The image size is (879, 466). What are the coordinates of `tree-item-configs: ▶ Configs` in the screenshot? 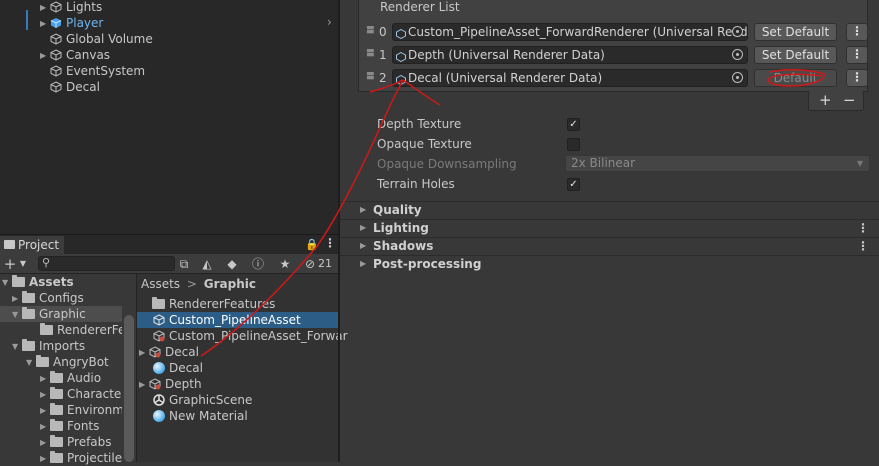 It's located at (48, 298).